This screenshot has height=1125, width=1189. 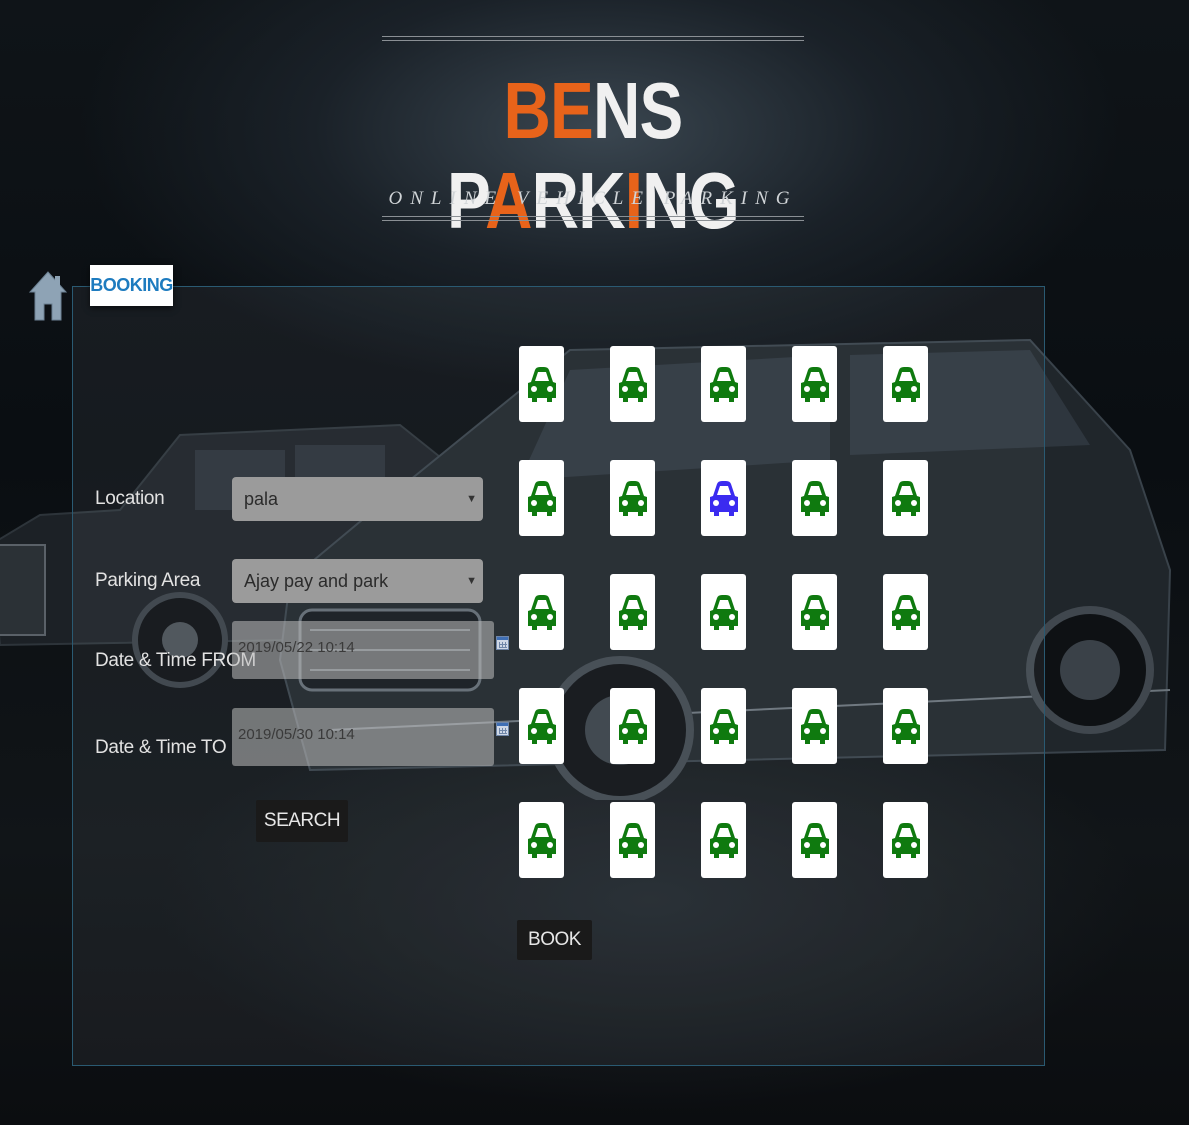 I want to click on logo-title: BENS PARKING, so click(x=593, y=156).